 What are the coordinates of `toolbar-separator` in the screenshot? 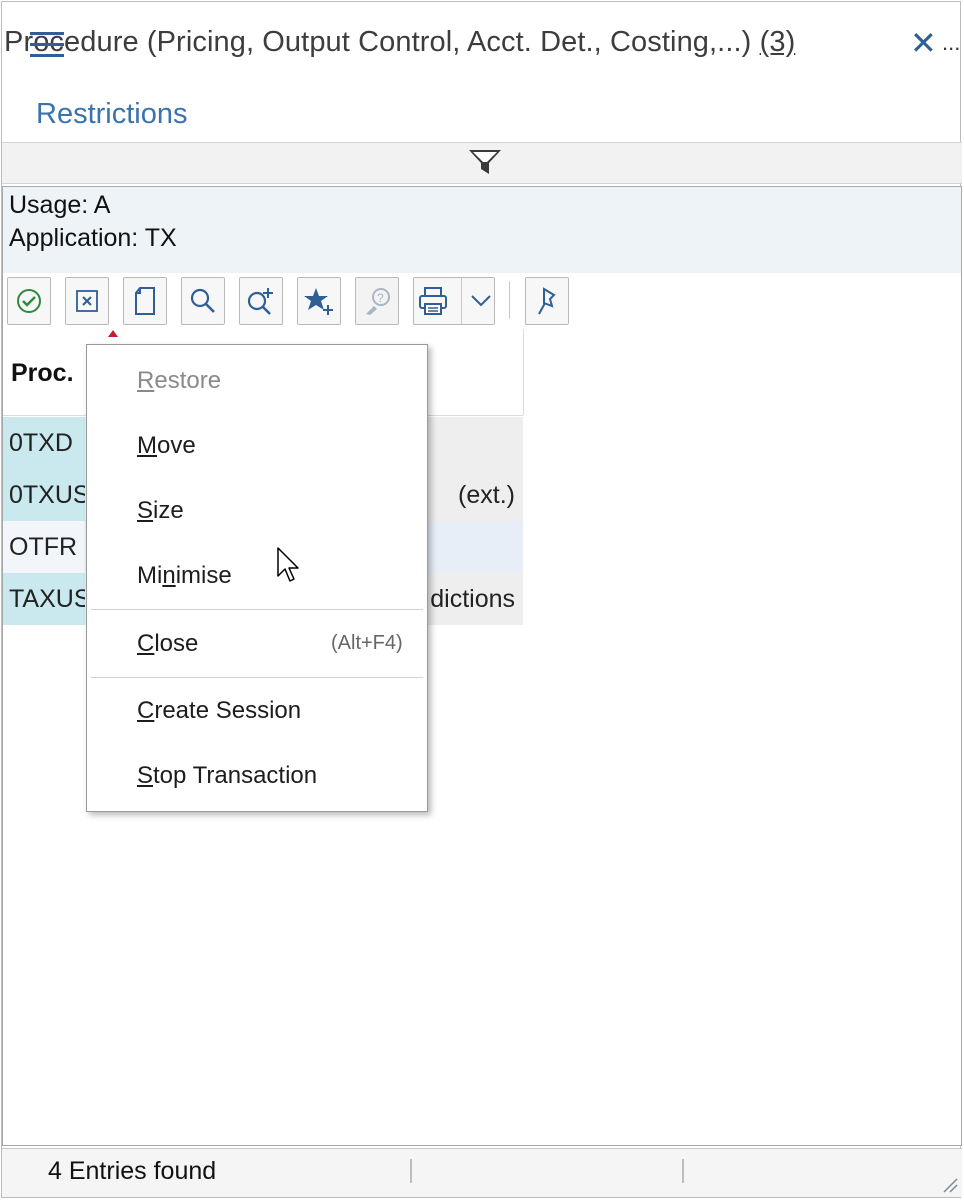 It's located at (509, 300).